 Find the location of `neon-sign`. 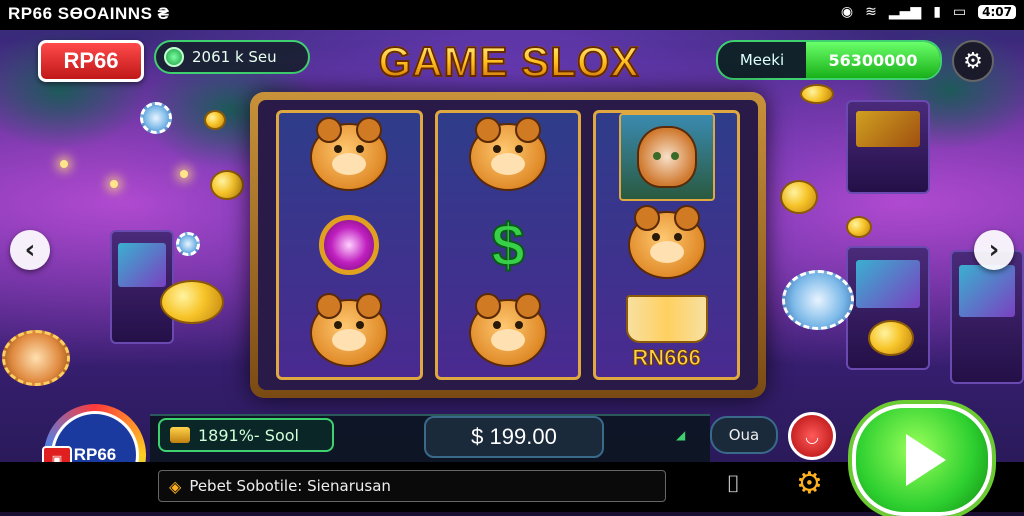

neon-sign is located at coordinates (888, 147).